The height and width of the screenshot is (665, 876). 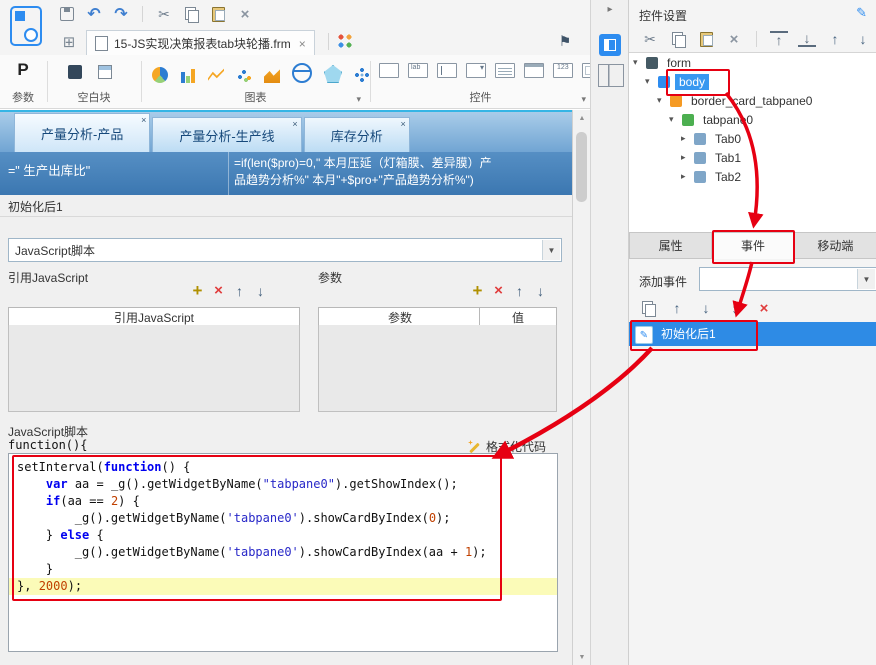 I want to click on delete-red-icon: ×, so click(x=764, y=308).